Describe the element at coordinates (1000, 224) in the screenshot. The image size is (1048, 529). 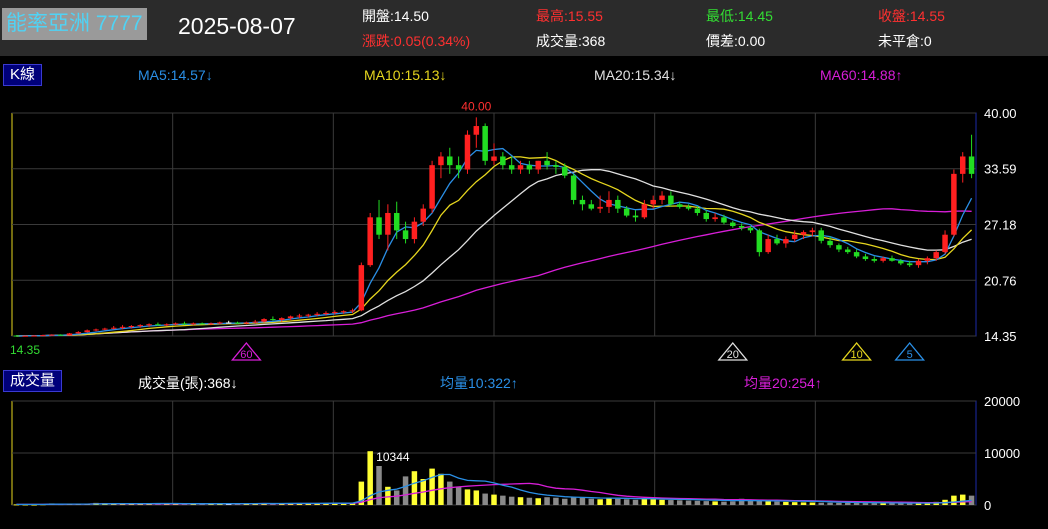
I see `price-tick-label: 27.18` at that location.